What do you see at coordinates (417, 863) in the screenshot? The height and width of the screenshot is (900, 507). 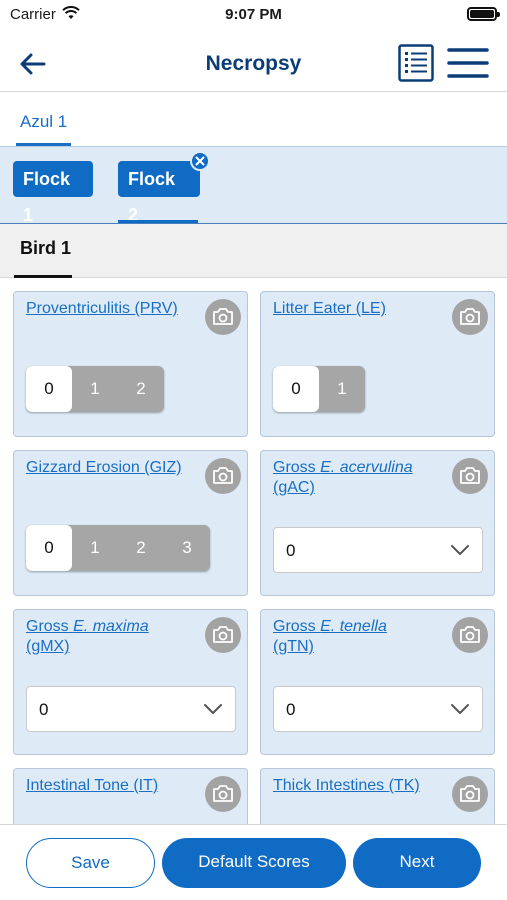 I see `next-button: Next` at bounding box center [417, 863].